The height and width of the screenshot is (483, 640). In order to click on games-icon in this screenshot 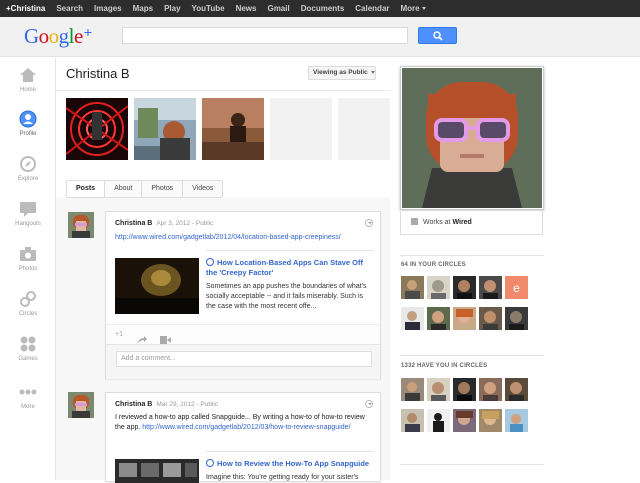, I will do `click(28, 344)`.